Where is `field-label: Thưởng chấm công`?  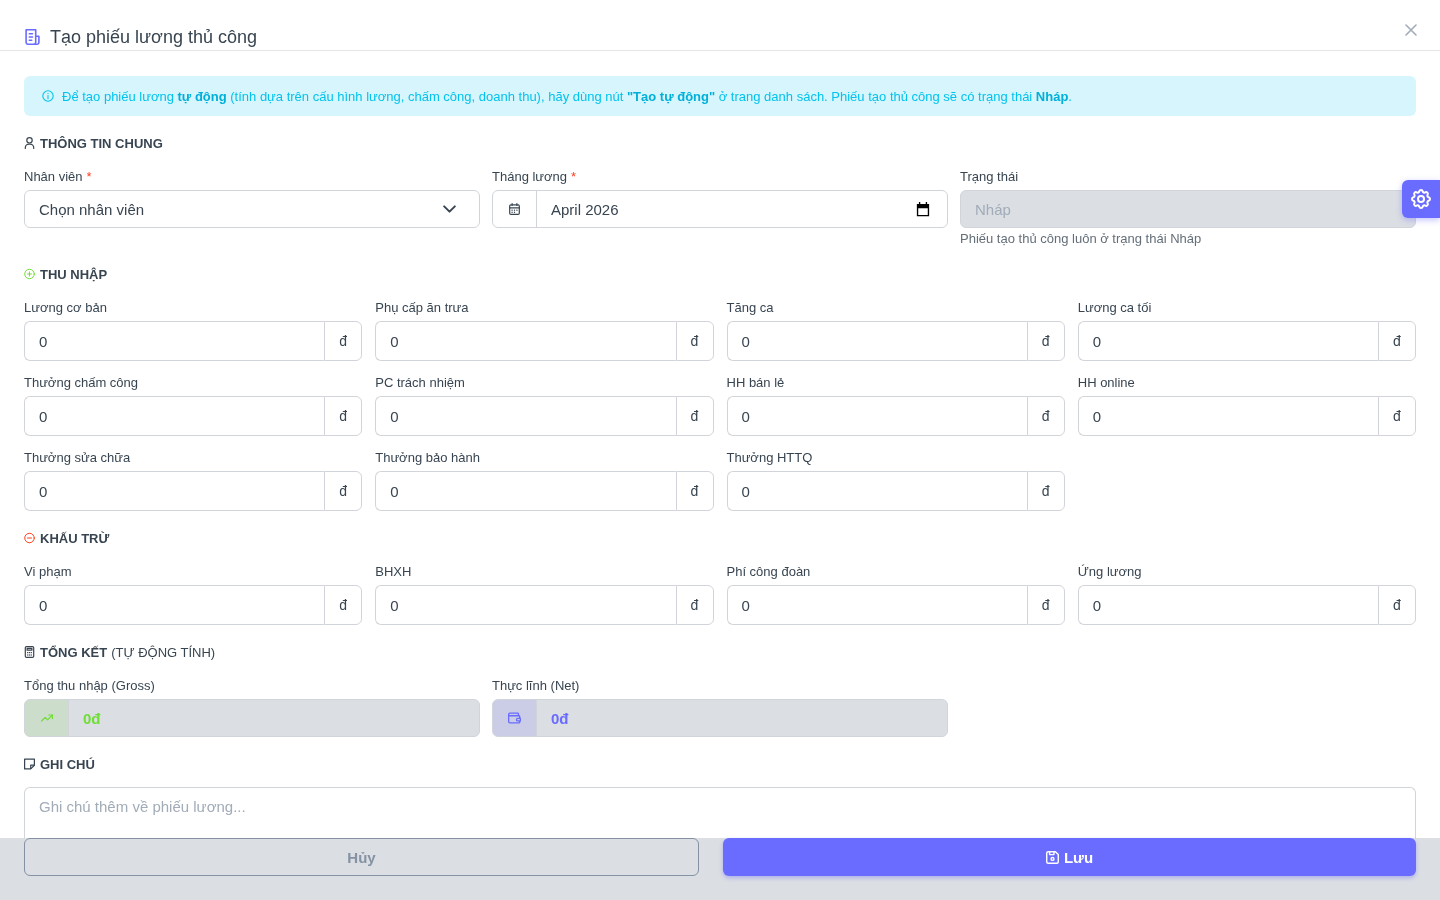 field-label: Thưởng chấm công is located at coordinates (81, 383).